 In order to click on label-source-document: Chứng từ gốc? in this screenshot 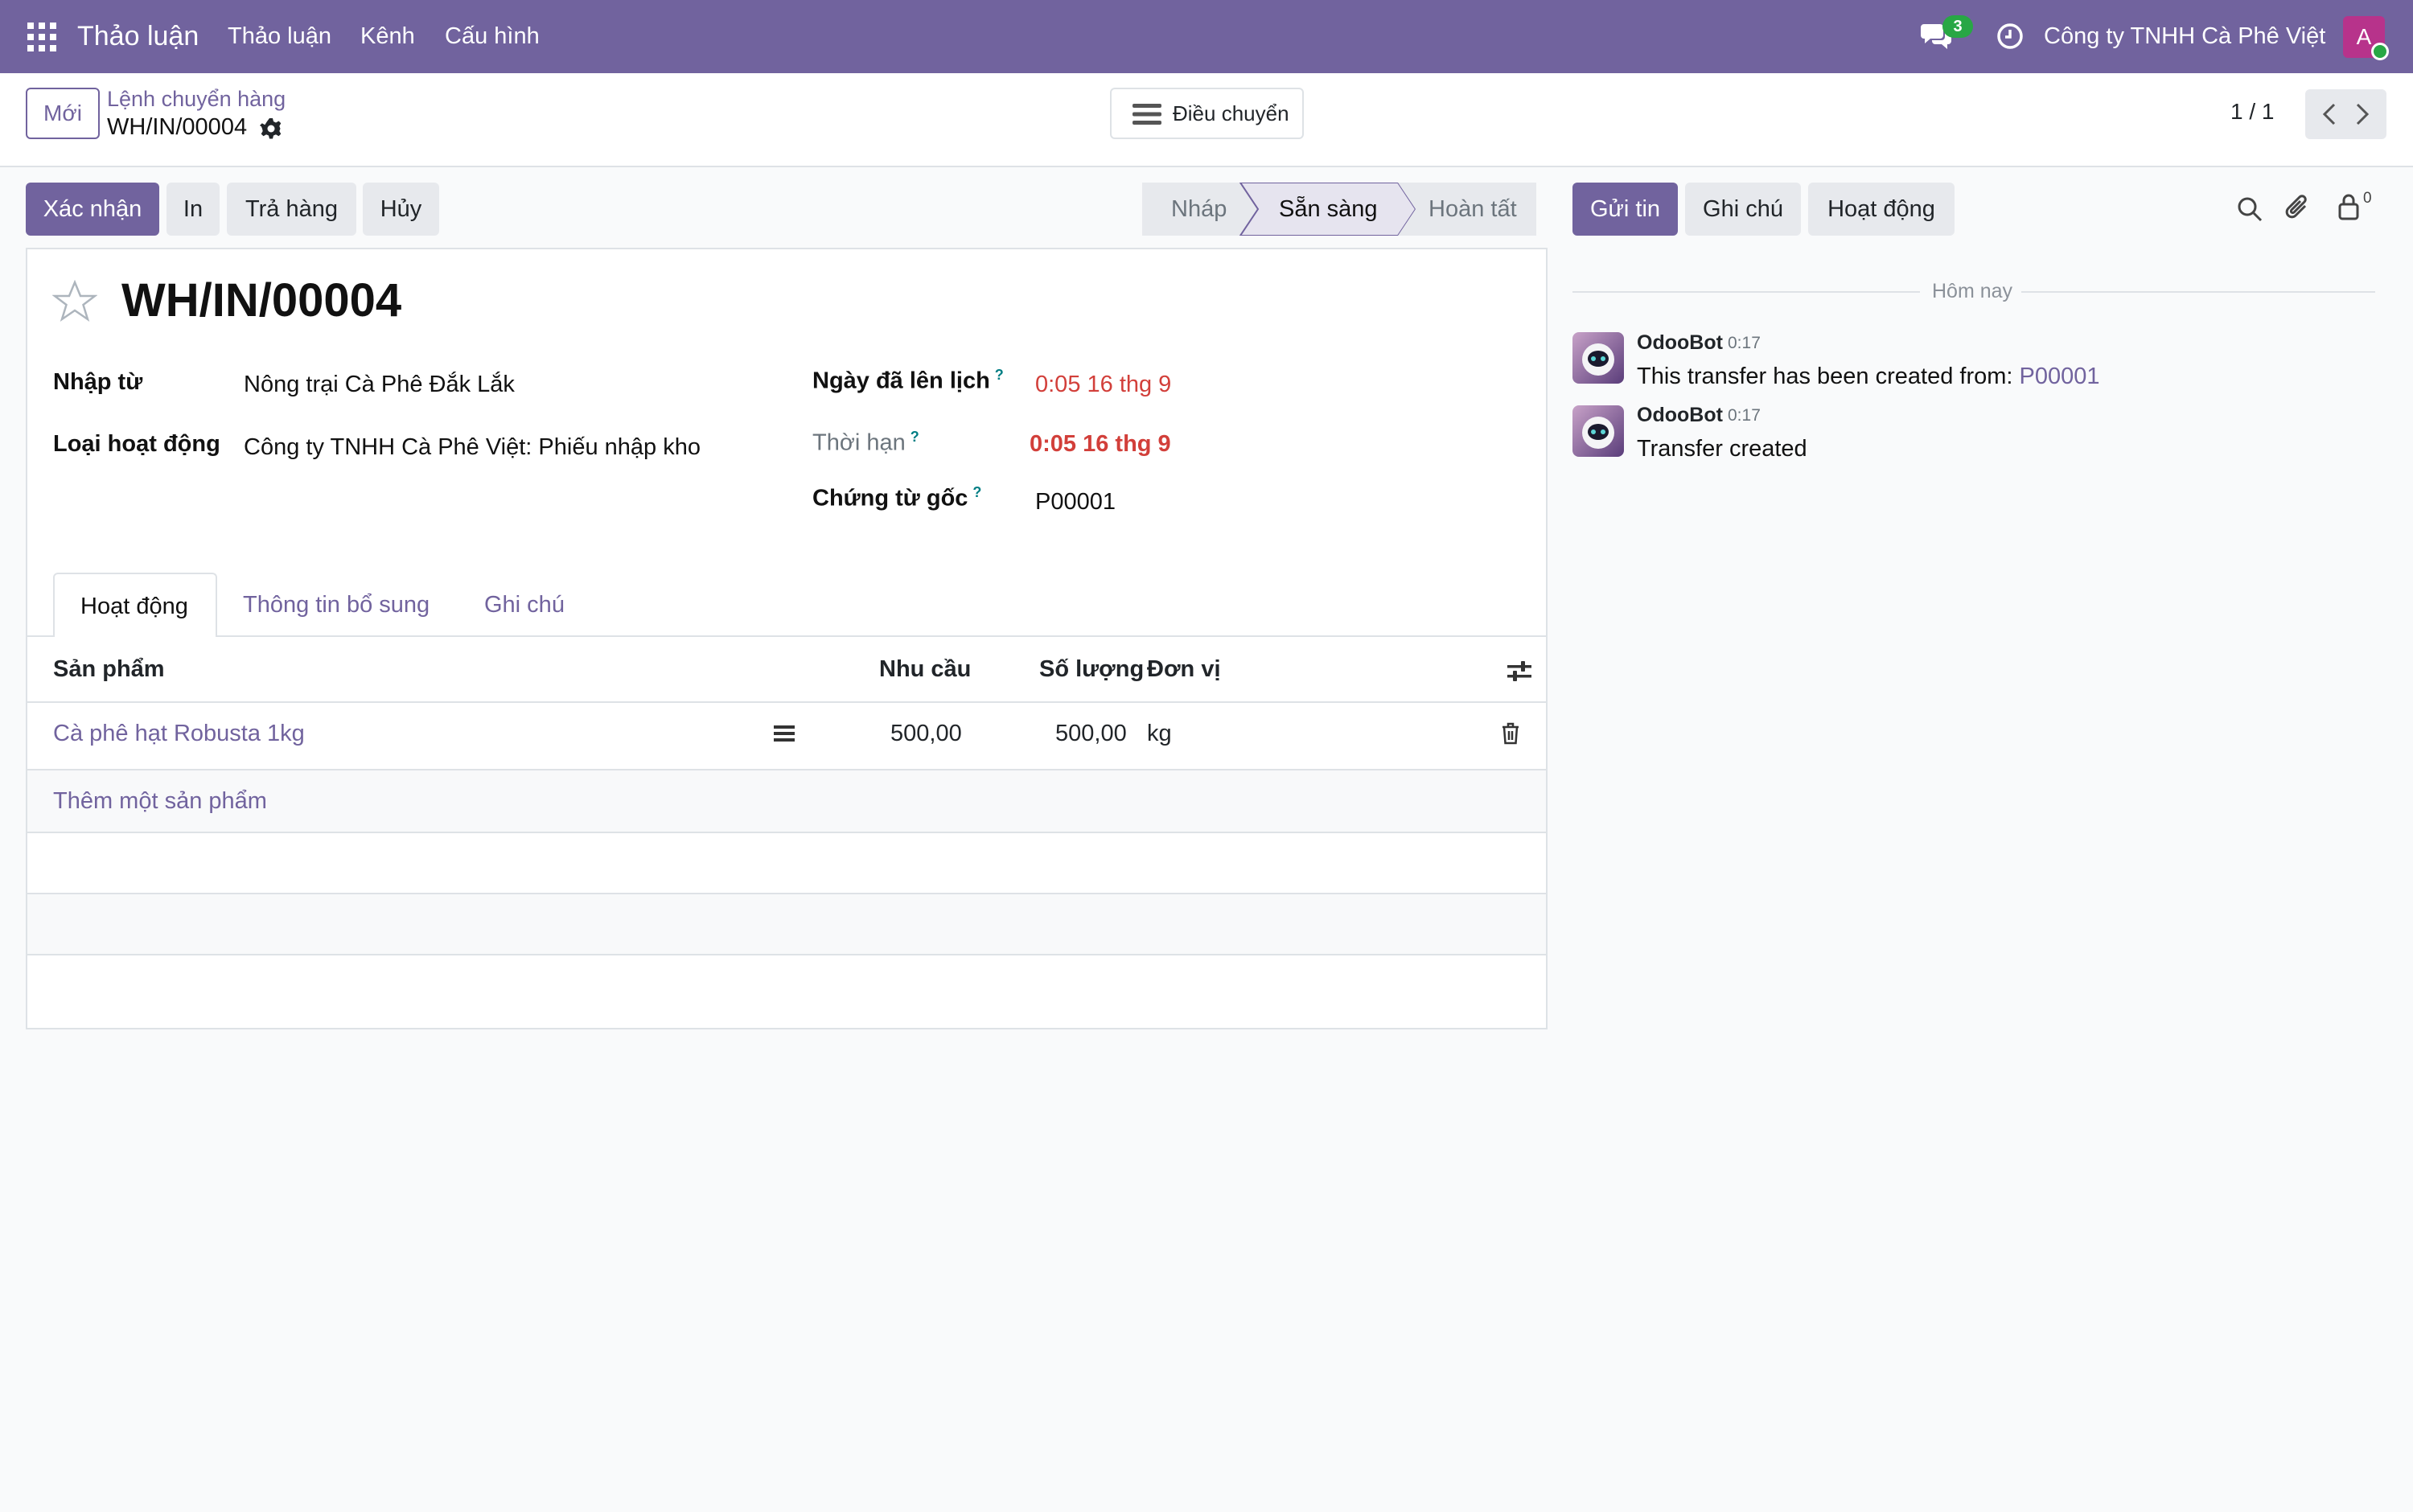, I will do `click(896, 498)`.